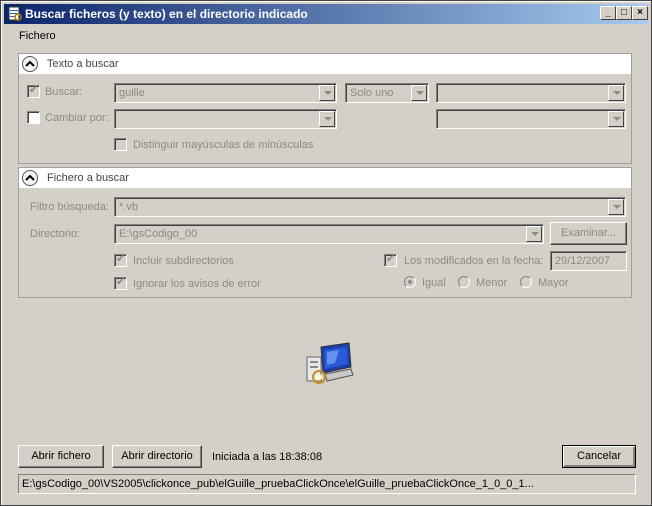 This screenshot has width=652, height=506. I want to click on search-mode-combo: Solo uno, so click(387, 93).